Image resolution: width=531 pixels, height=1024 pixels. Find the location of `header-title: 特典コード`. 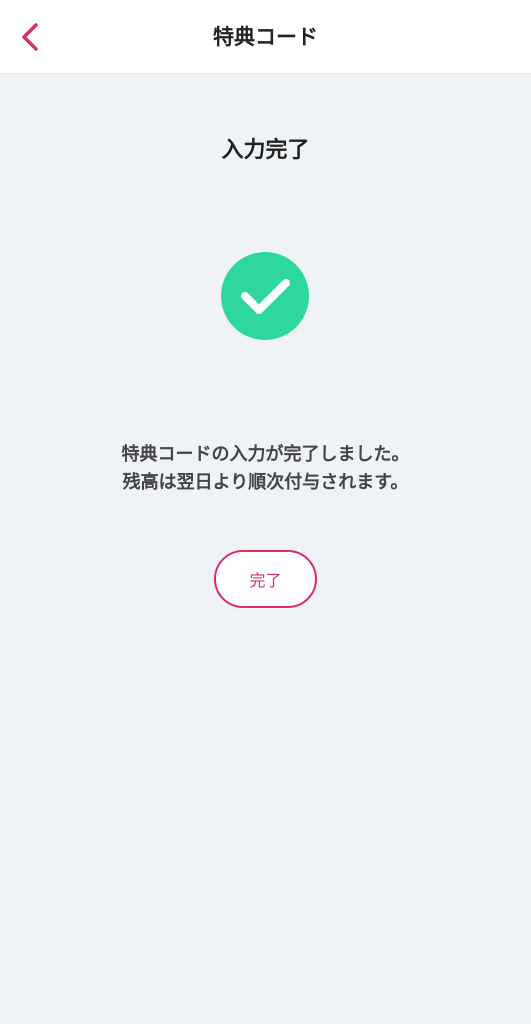

header-title: 特典コード is located at coordinates (265, 37).